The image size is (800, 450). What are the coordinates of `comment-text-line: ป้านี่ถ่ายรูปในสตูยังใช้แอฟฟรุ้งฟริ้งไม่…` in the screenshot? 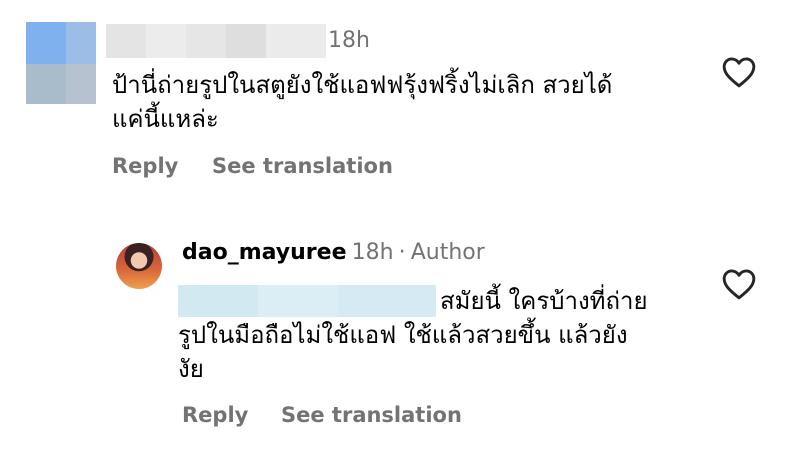 It's located at (362, 85).